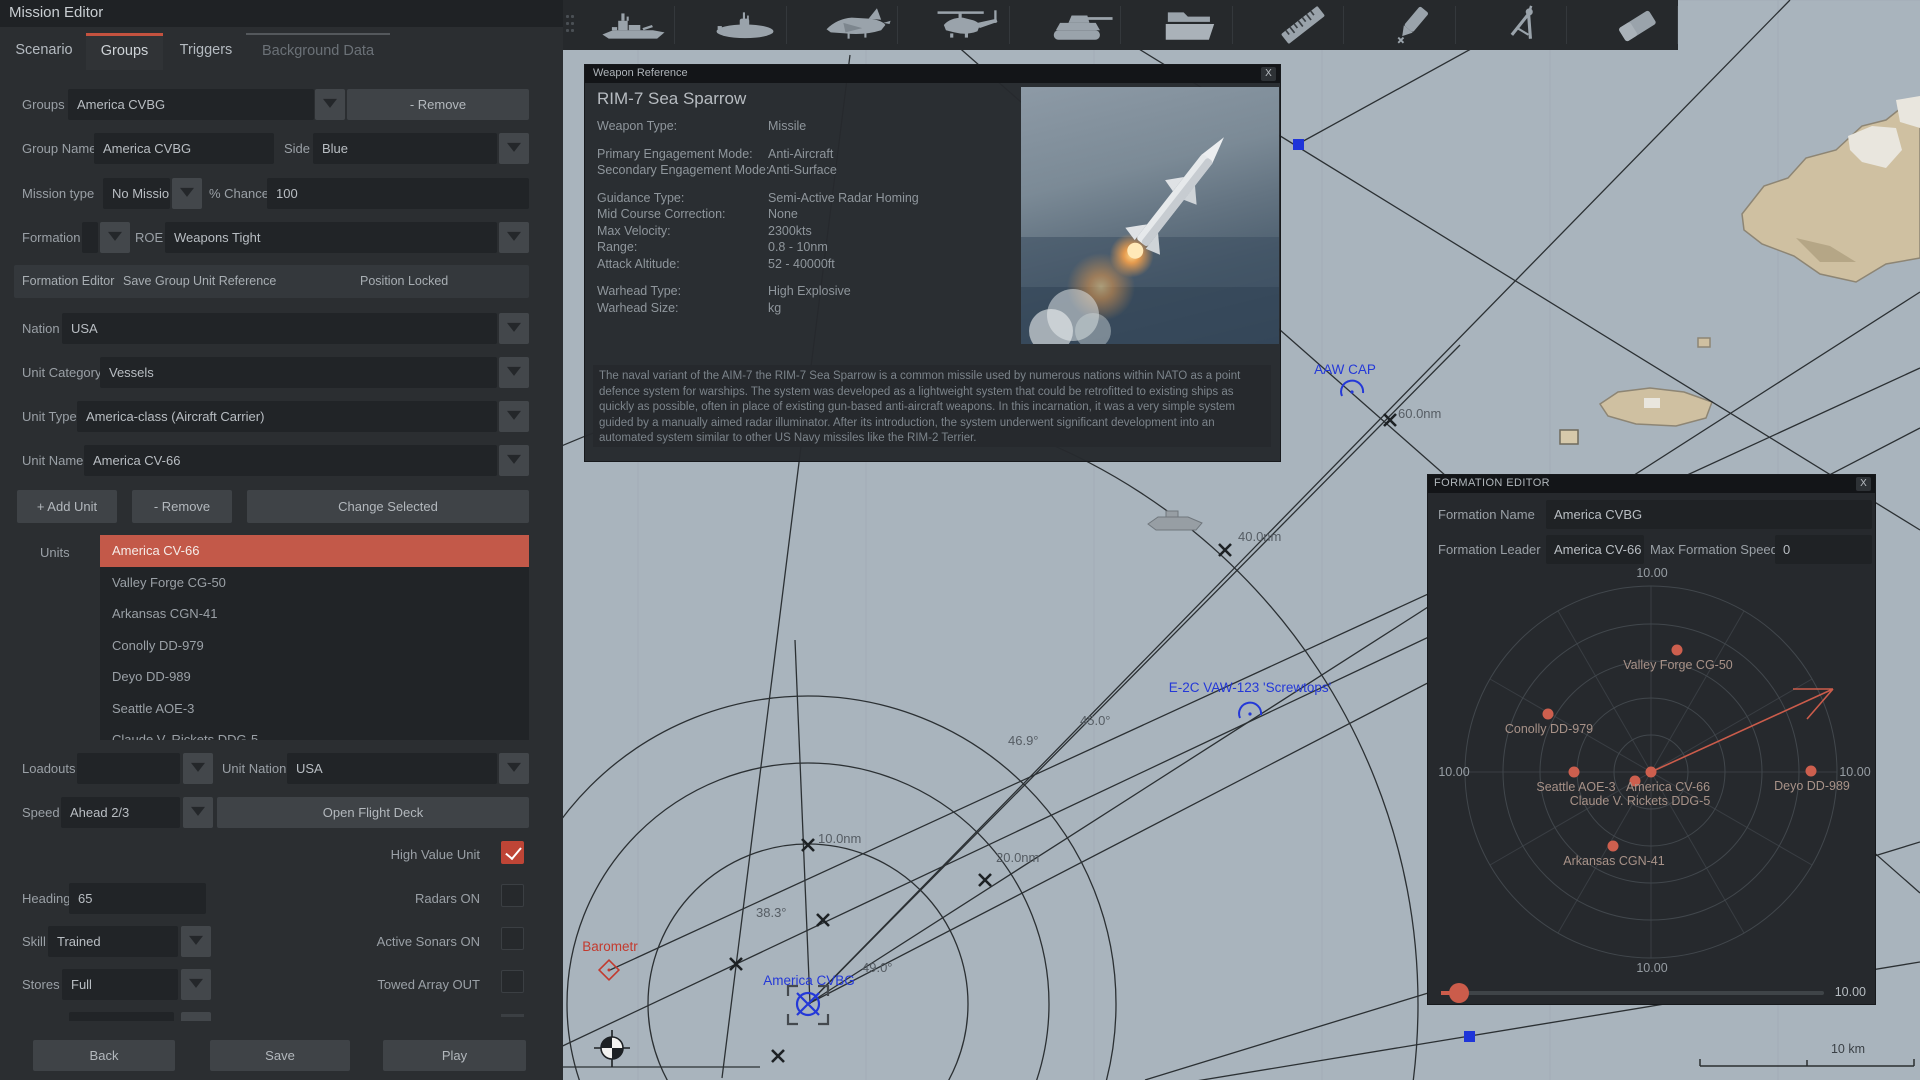  What do you see at coordinates (198, 768) in the screenshot?
I see `loadouts-dropdown-button` at bounding box center [198, 768].